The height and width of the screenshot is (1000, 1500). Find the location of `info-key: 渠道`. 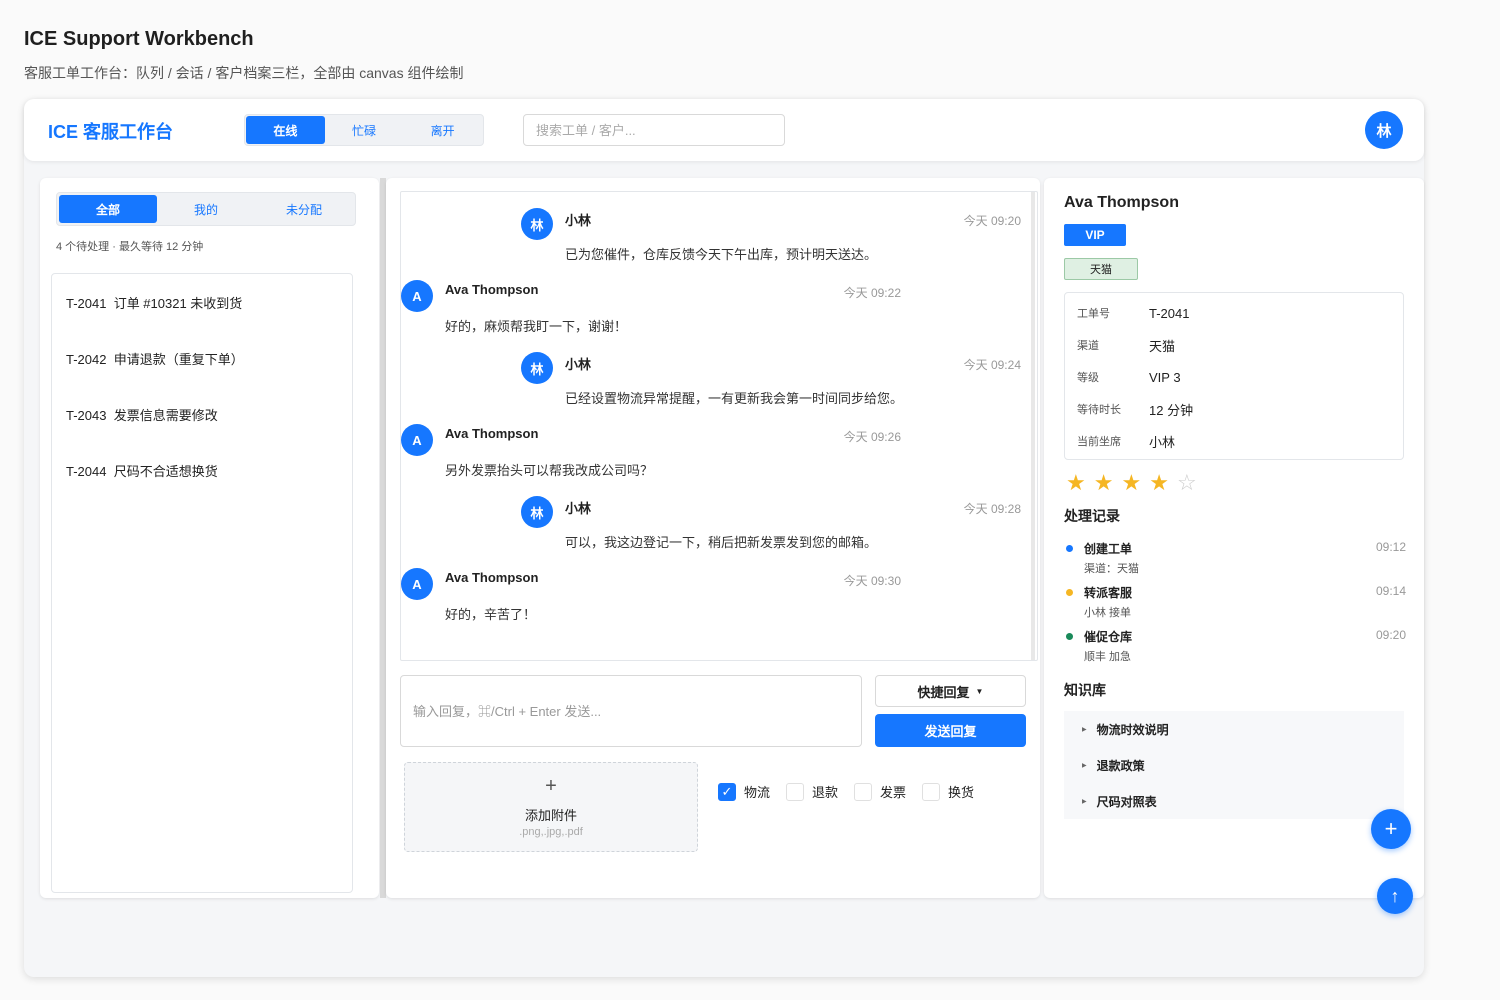

info-key: 渠道 is located at coordinates (1088, 346).